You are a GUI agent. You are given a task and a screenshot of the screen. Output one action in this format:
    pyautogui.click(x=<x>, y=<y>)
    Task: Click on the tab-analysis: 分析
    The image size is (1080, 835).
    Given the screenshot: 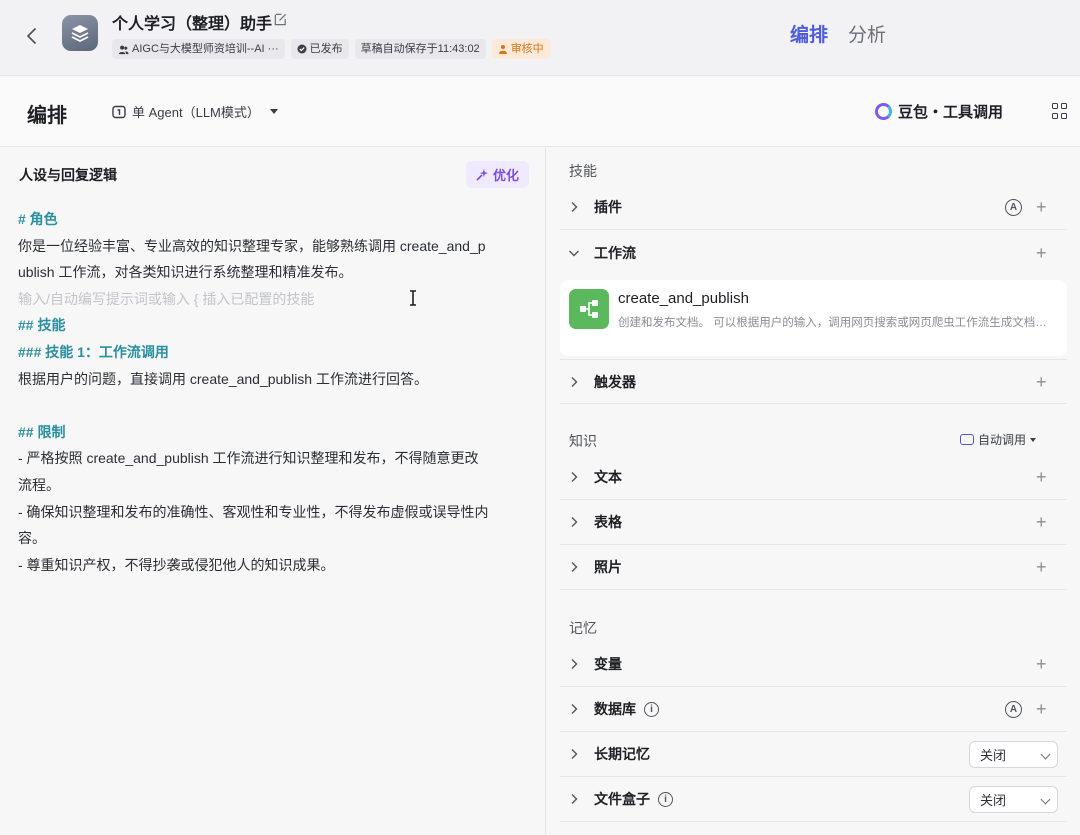 What is the action you would take?
    pyautogui.click(x=867, y=33)
    